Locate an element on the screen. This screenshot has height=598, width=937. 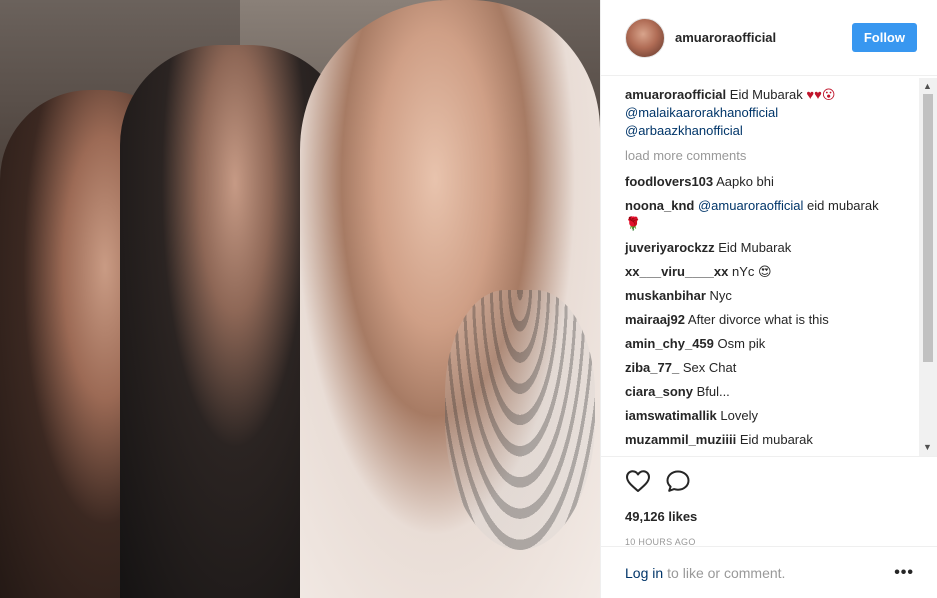
comment-item: muskanbihar Nyc is located at coordinates (767, 296).